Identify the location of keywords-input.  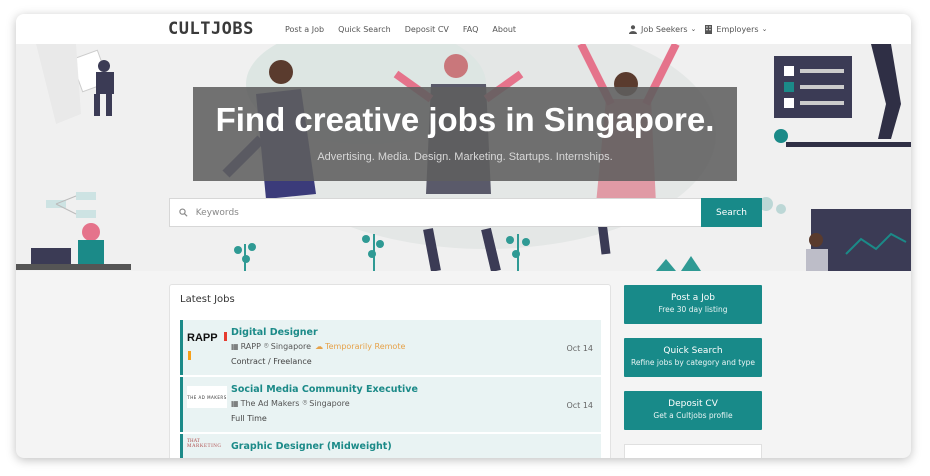
(448, 212).